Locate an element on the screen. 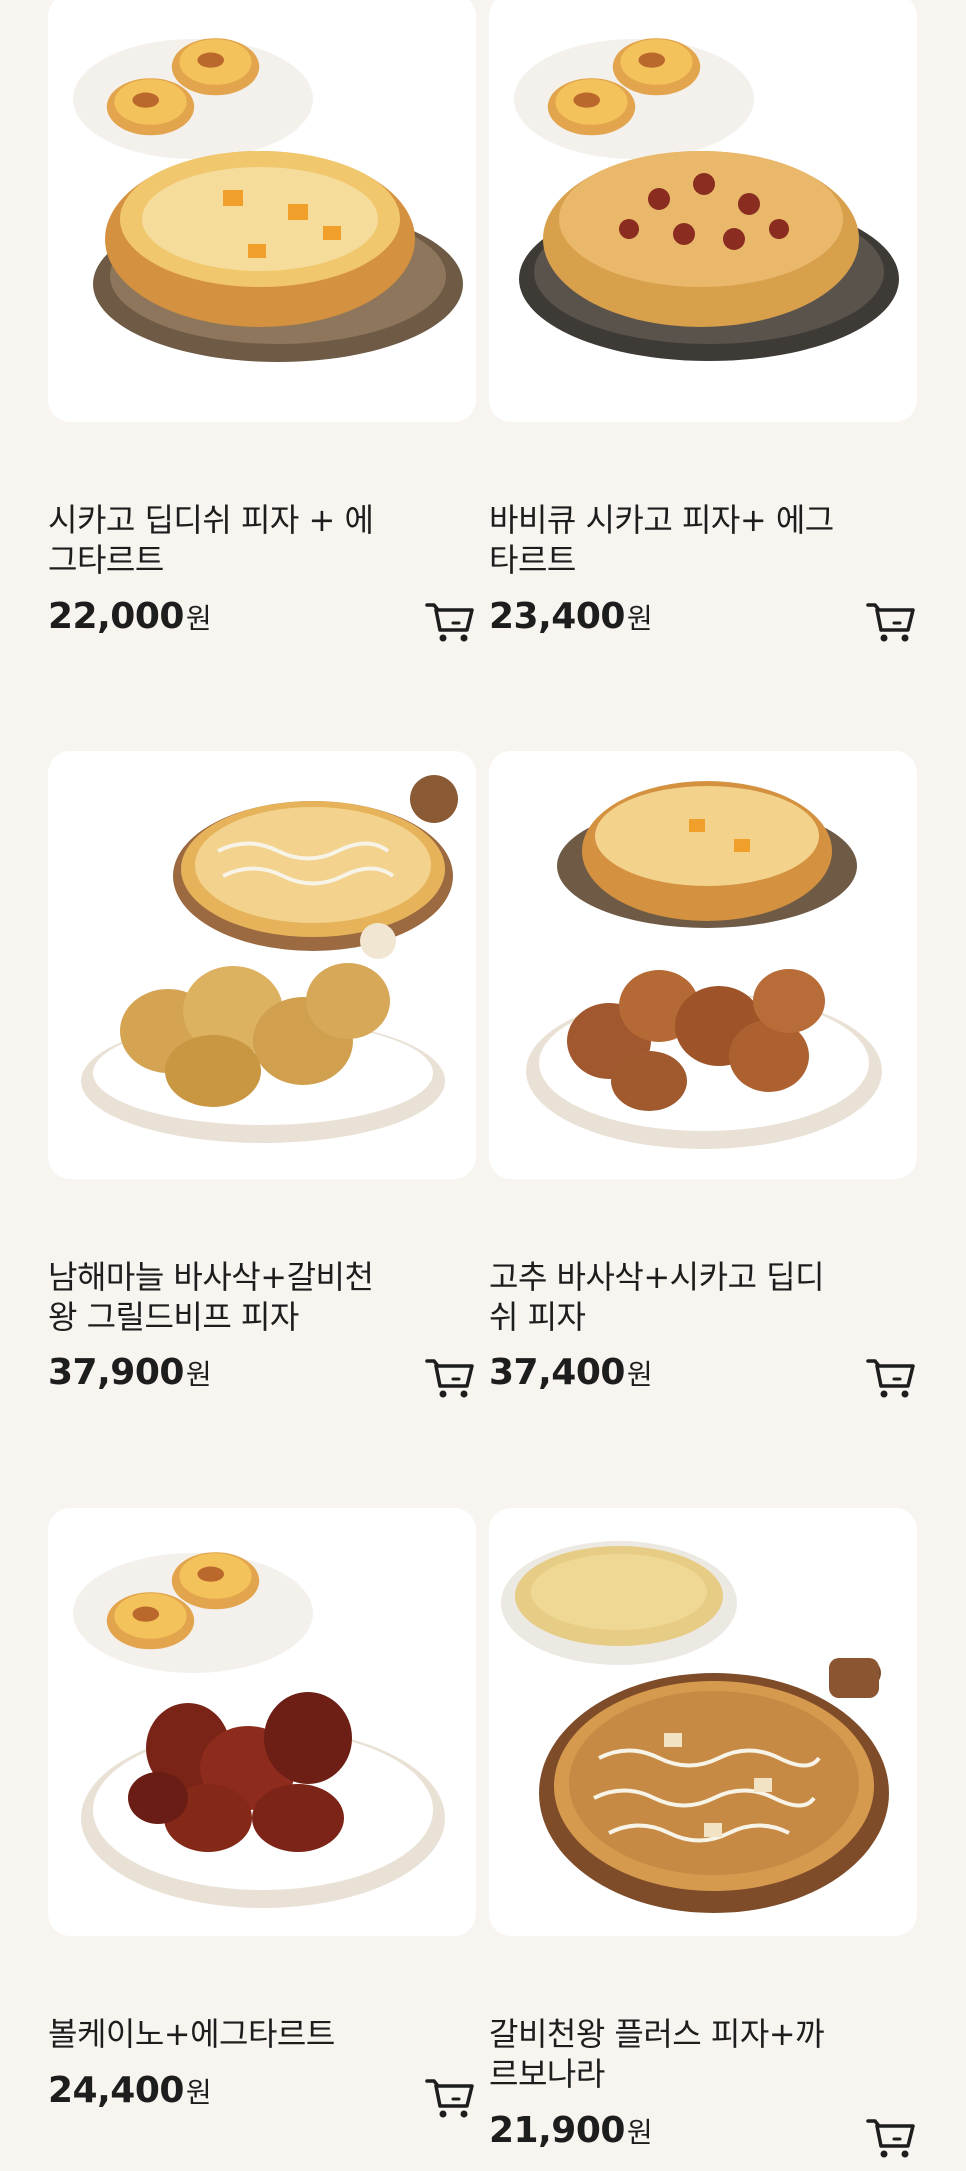  galbi-pizza-carbonara-image is located at coordinates (695, 1727).